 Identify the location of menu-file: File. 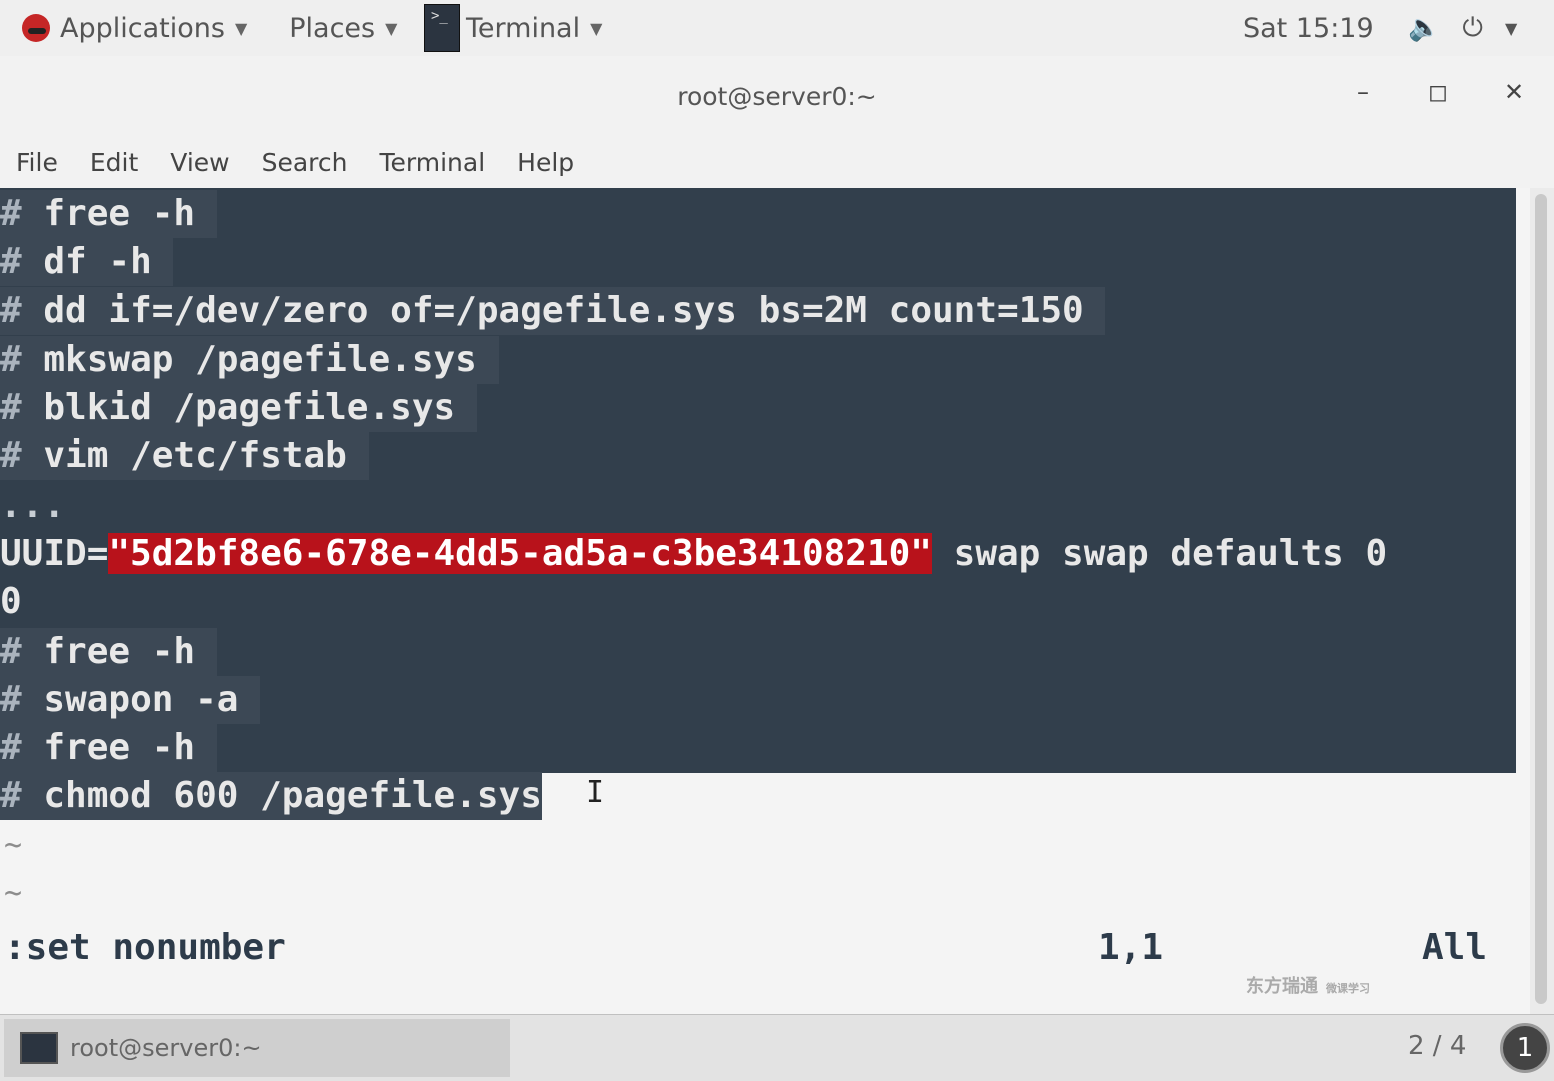
(37, 162).